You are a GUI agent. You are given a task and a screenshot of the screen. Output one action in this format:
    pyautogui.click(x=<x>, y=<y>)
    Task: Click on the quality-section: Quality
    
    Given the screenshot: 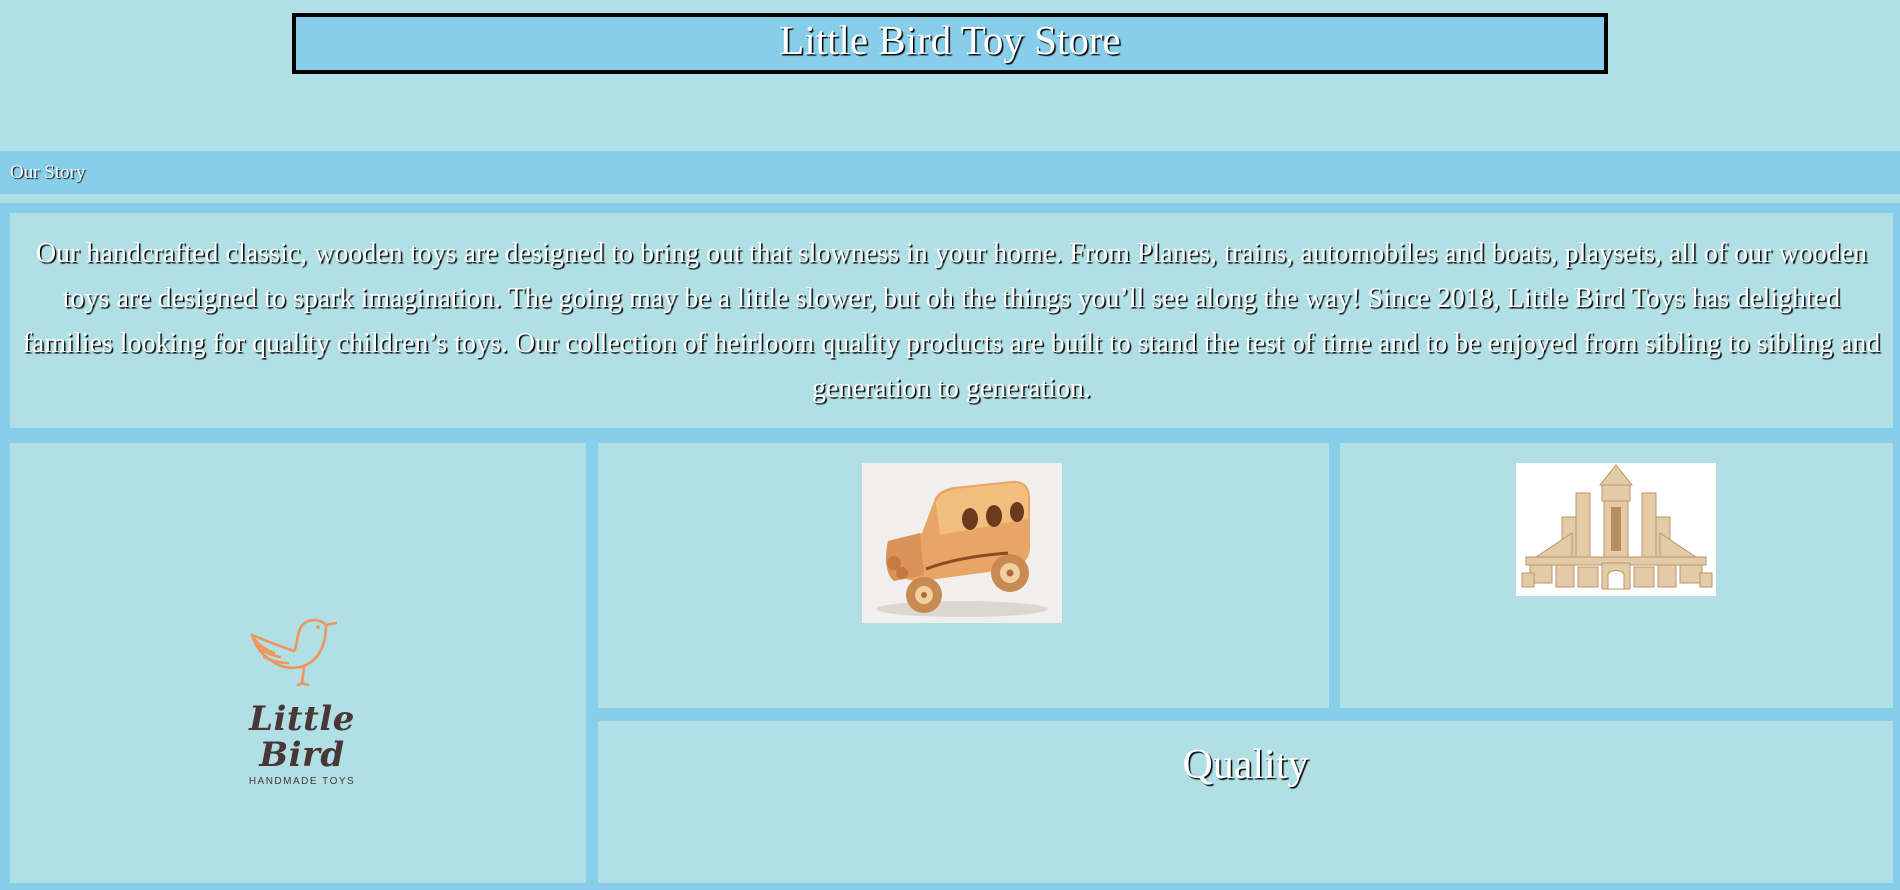 What is the action you would take?
    pyautogui.click(x=1245, y=802)
    